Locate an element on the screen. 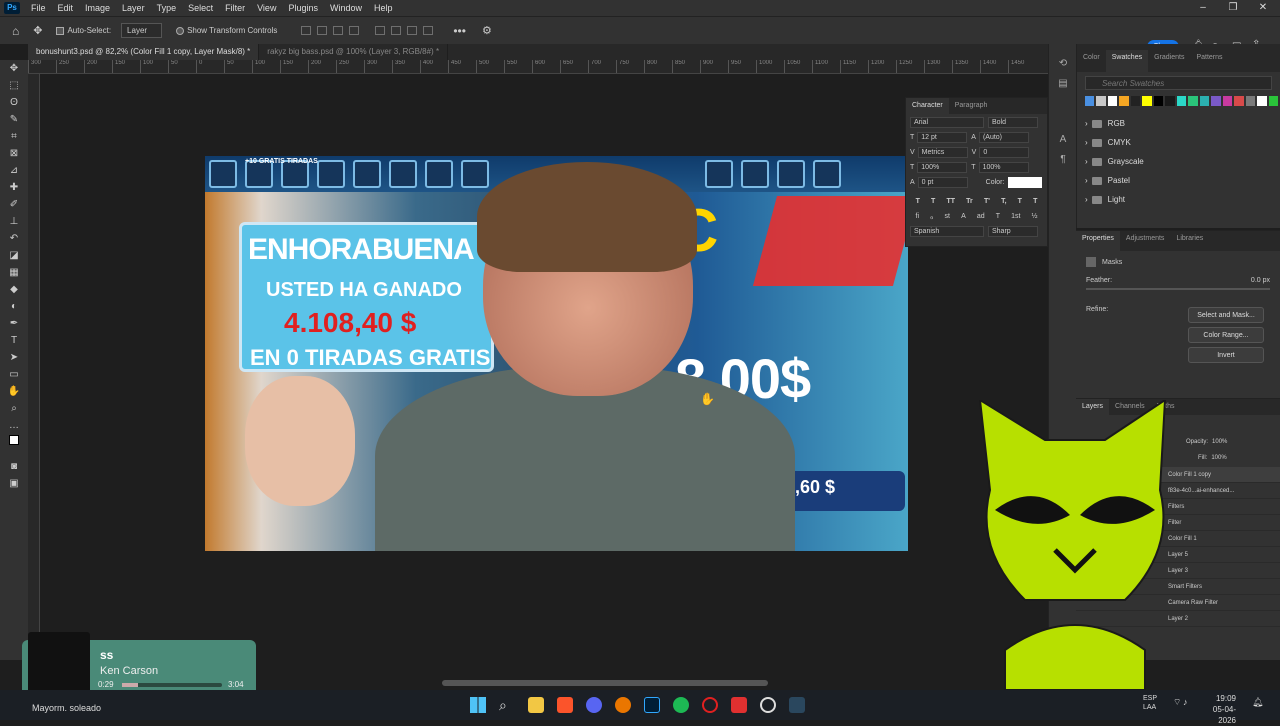  wifi-icon: ⌔ is located at coordinates (1177, 702).